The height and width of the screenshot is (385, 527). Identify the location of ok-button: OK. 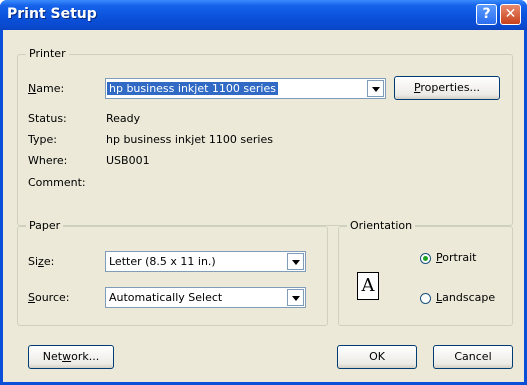
(377, 357).